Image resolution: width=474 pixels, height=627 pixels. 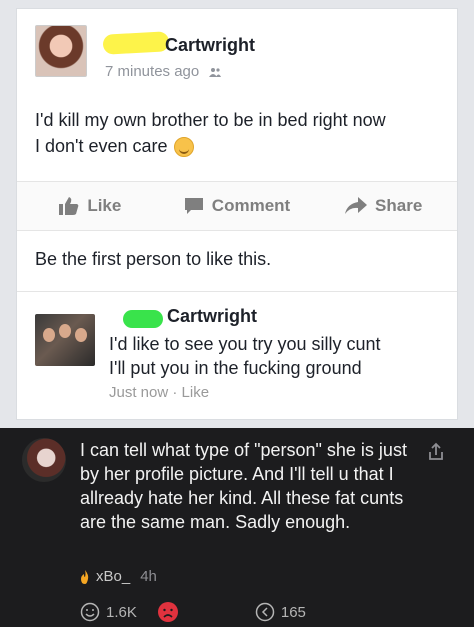 What do you see at coordinates (121, 612) in the screenshot?
I see `smile-count: 1.6K` at bounding box center [121, 612].